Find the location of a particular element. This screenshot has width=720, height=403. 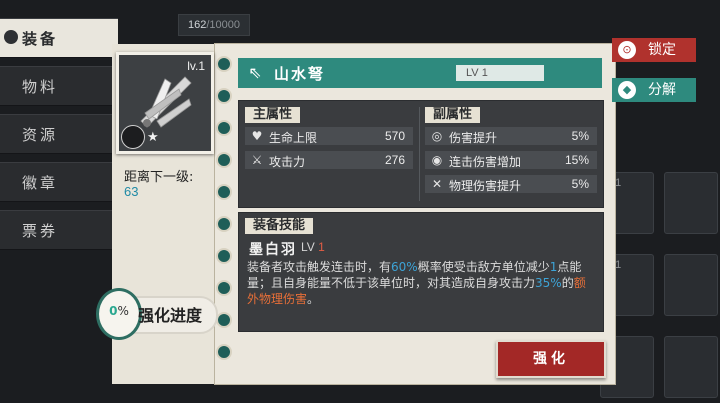

item-level: LV 1 is located at coordinates (500, 73).